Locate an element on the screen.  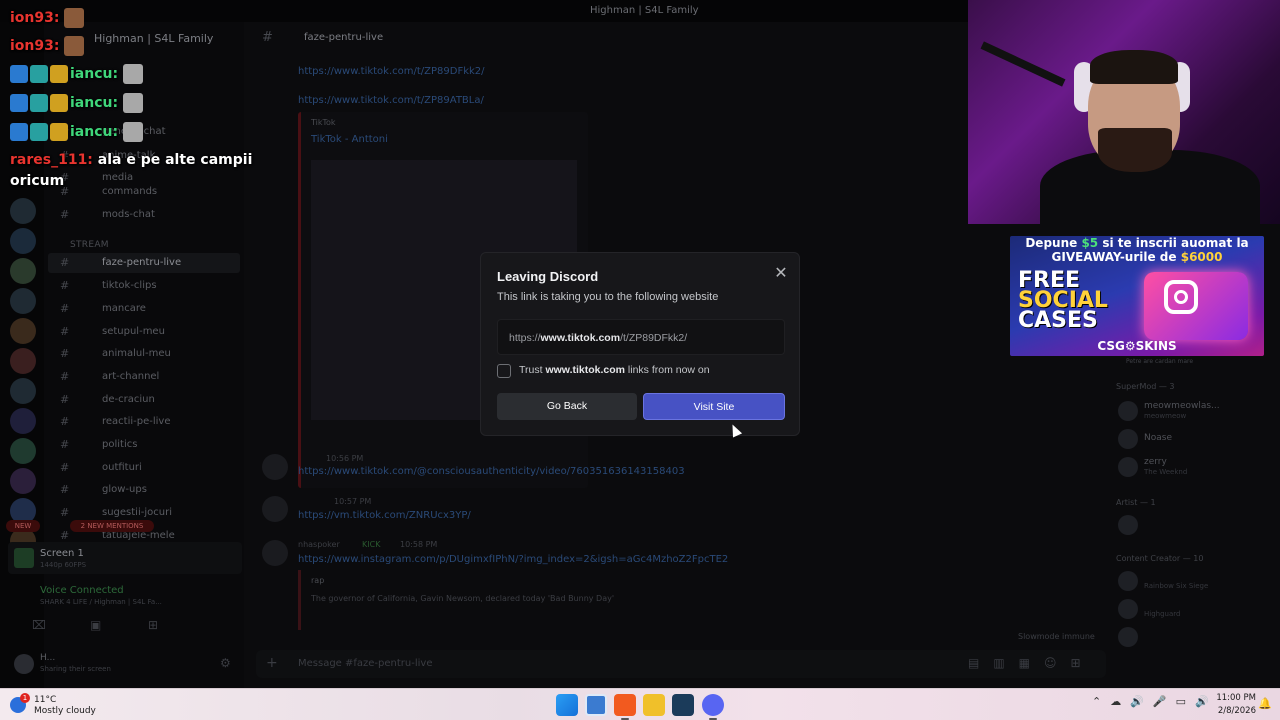
explorer-window-icon is located at coordinates (596, 705).